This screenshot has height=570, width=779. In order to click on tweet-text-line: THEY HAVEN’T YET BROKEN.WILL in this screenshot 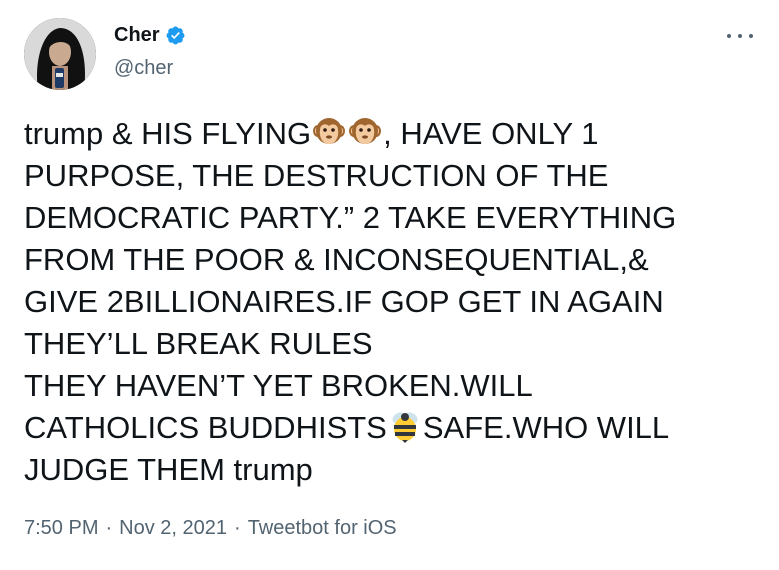, I will do `click(391, 386)`.